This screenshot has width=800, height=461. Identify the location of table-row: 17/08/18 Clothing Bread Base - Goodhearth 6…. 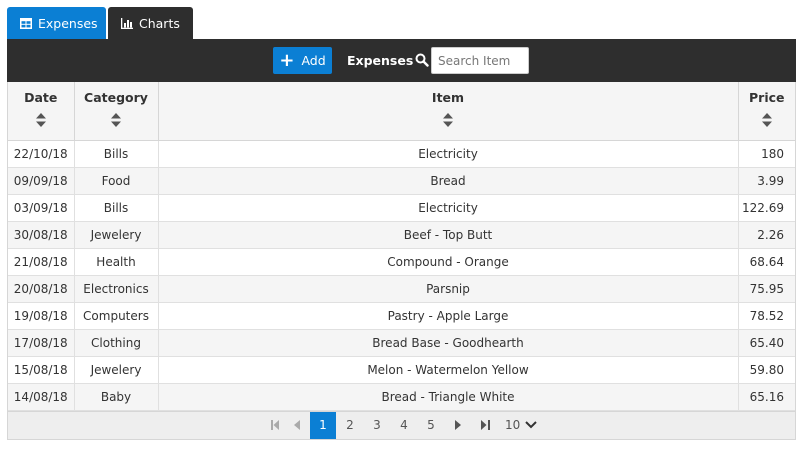
(401, 343).